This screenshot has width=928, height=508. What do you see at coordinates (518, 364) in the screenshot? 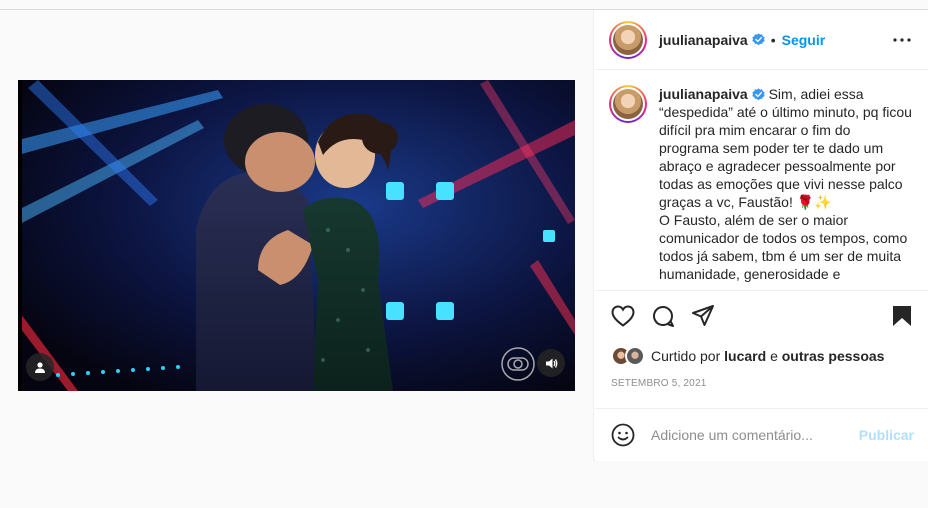
I see `globo-logo` at bounding box center [518, 364].